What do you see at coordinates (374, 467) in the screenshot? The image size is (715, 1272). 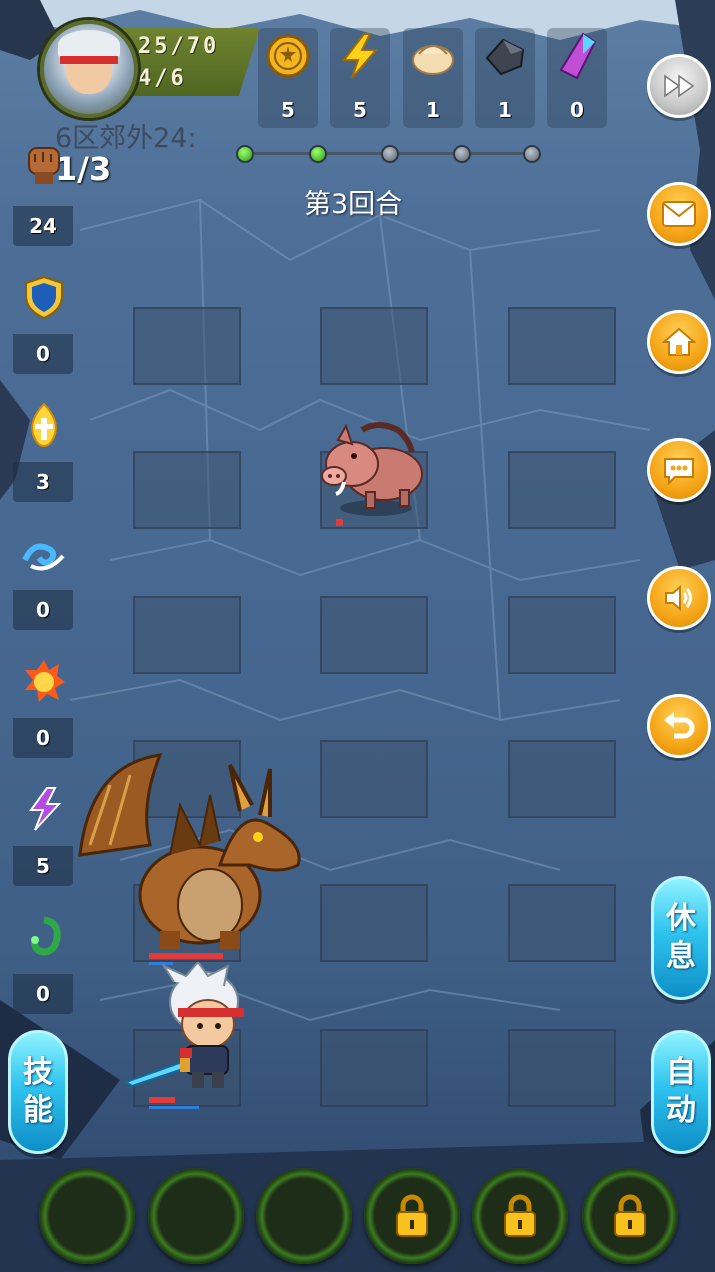 I see `boar-enemy` at bounding box center [374, 467].